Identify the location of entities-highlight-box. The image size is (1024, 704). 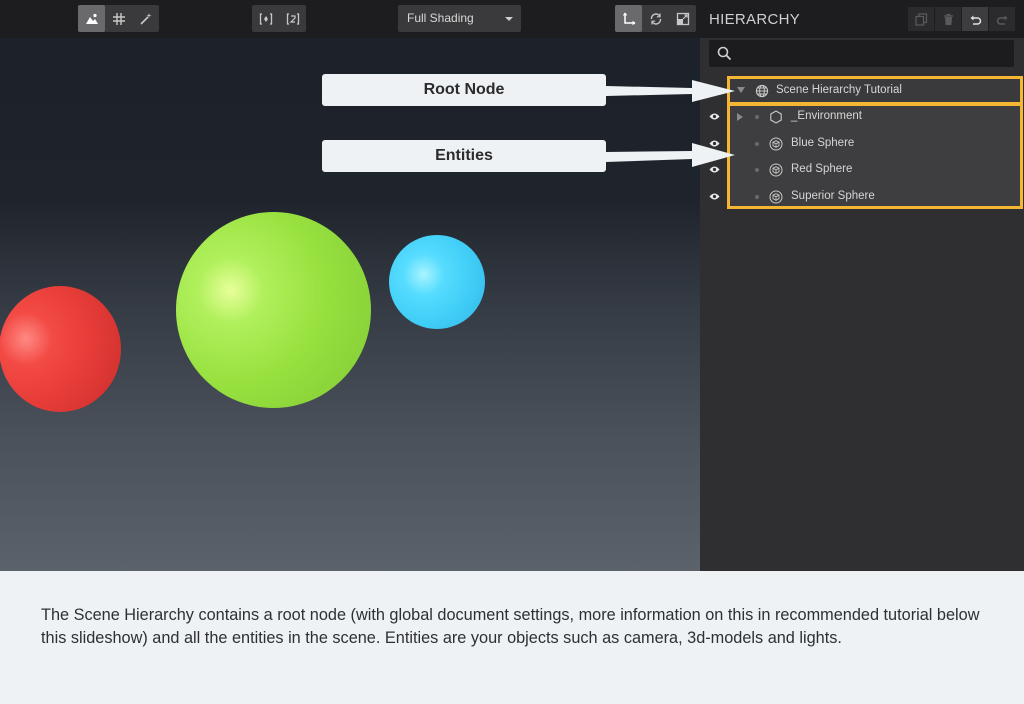
(875, 156).